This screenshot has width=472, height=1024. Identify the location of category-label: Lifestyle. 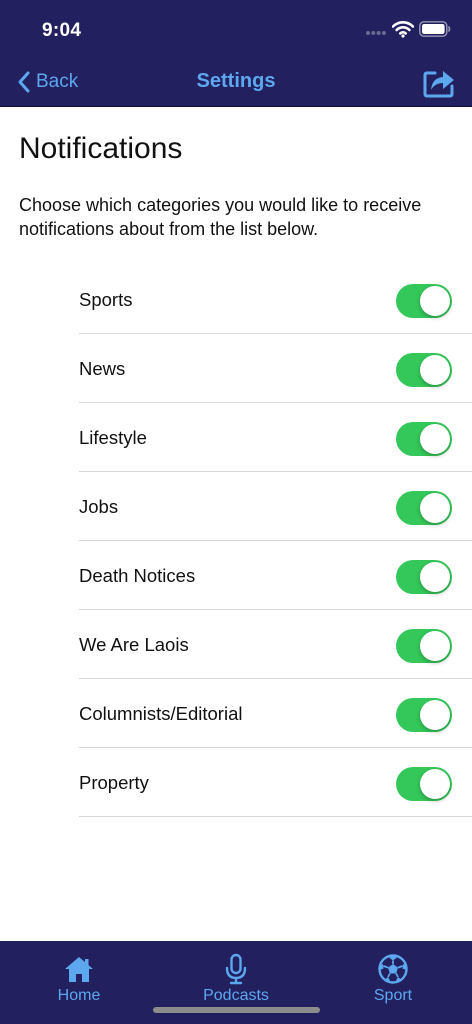
(113, 437).